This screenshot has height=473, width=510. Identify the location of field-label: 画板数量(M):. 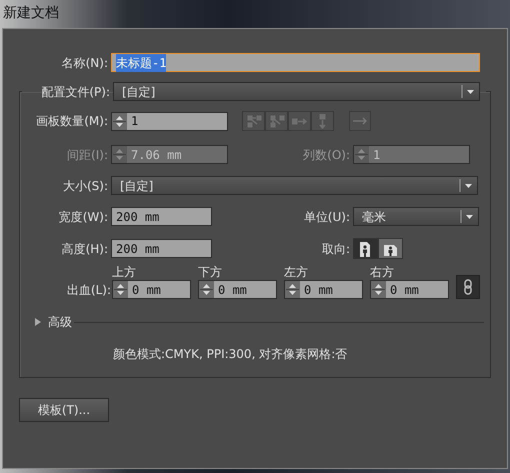
(71, 121).